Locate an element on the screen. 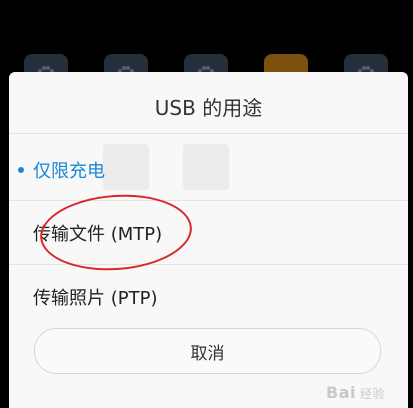 The width and height of the screenshot is (413, 408). watermark: Bai 经验 is located at coordinates (355, 392).